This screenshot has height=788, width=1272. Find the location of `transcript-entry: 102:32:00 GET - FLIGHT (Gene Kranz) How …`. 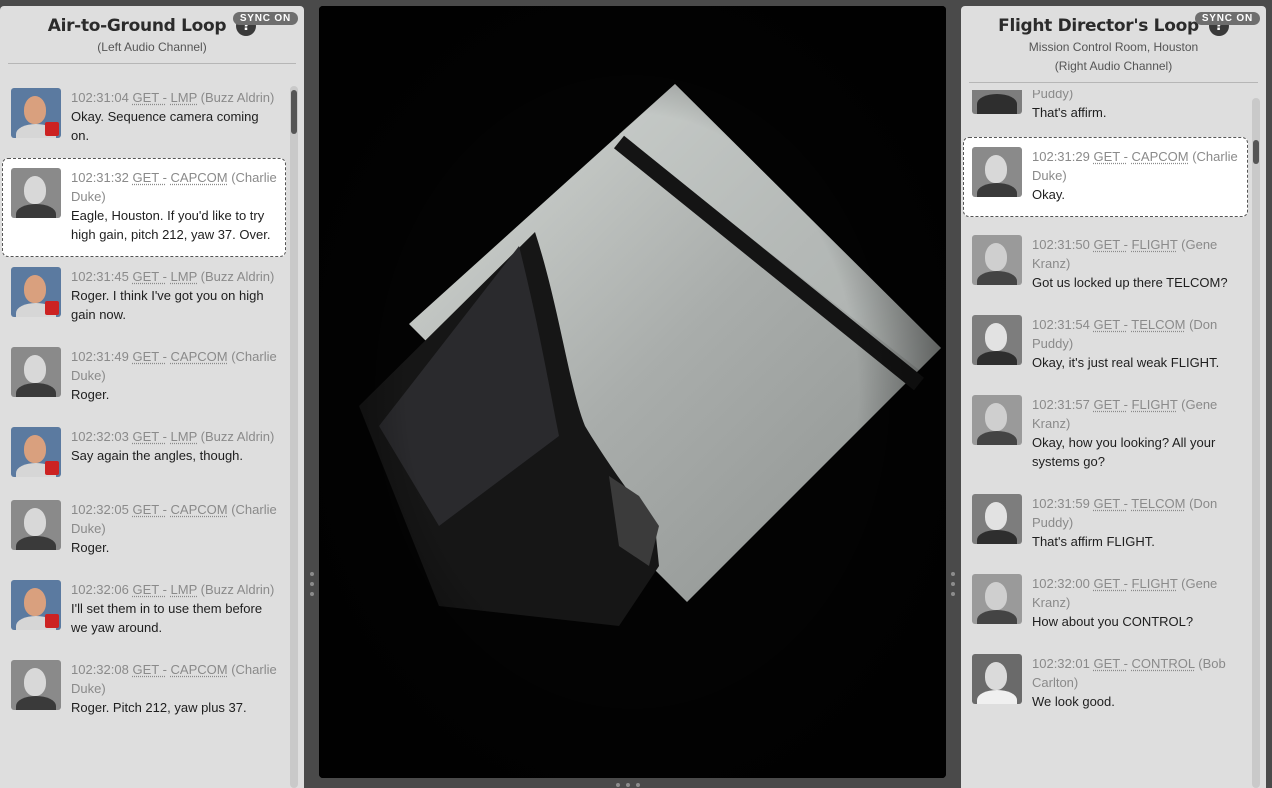

transcript-entry: 102:32:00 GET - FLIGHT (Gene Kranz) How … is located at coordinates (1105, 604).